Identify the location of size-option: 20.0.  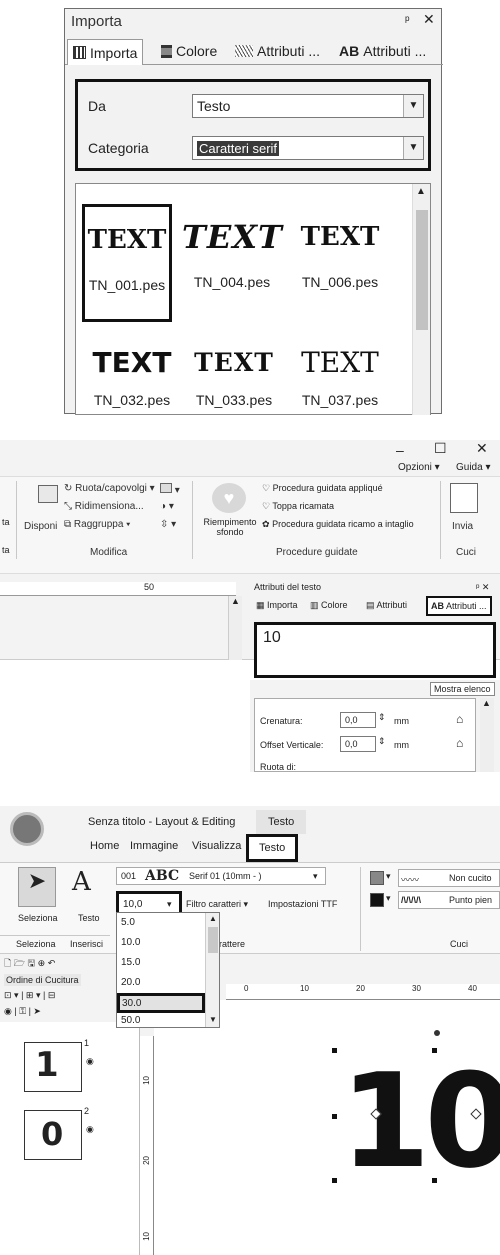
(130, 982).